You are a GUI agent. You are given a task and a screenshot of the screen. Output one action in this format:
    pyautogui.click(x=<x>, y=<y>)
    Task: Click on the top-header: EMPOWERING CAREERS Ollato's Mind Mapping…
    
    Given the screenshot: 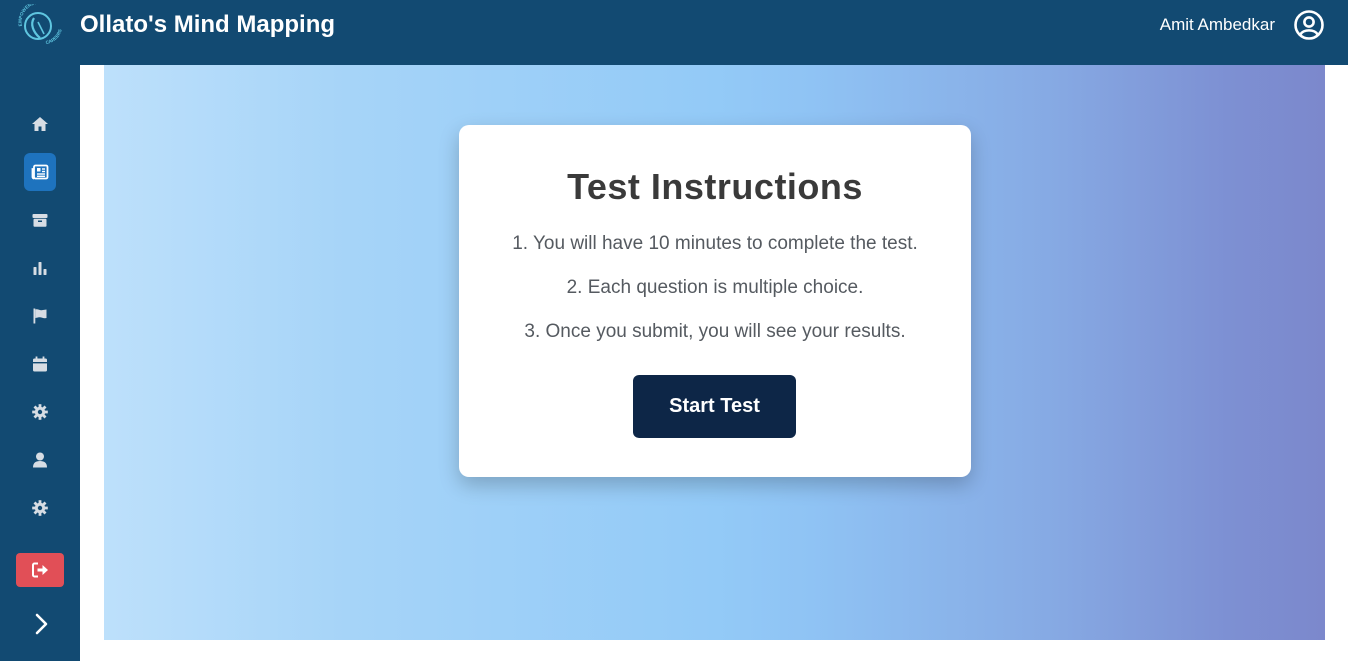 What is the action you would take?
    pyautogui.click(x=674, y=32)
    